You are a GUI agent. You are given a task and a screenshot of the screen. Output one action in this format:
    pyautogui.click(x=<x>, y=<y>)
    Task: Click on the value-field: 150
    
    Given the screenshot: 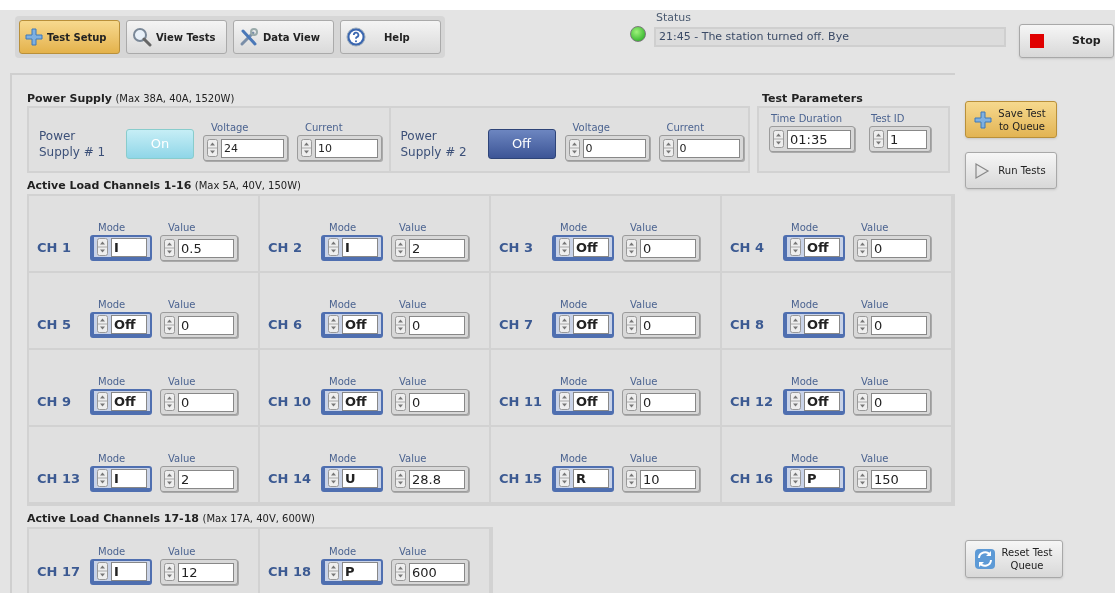 What is the action you would take?
    pyautogui.click(x=892, y=479)
    